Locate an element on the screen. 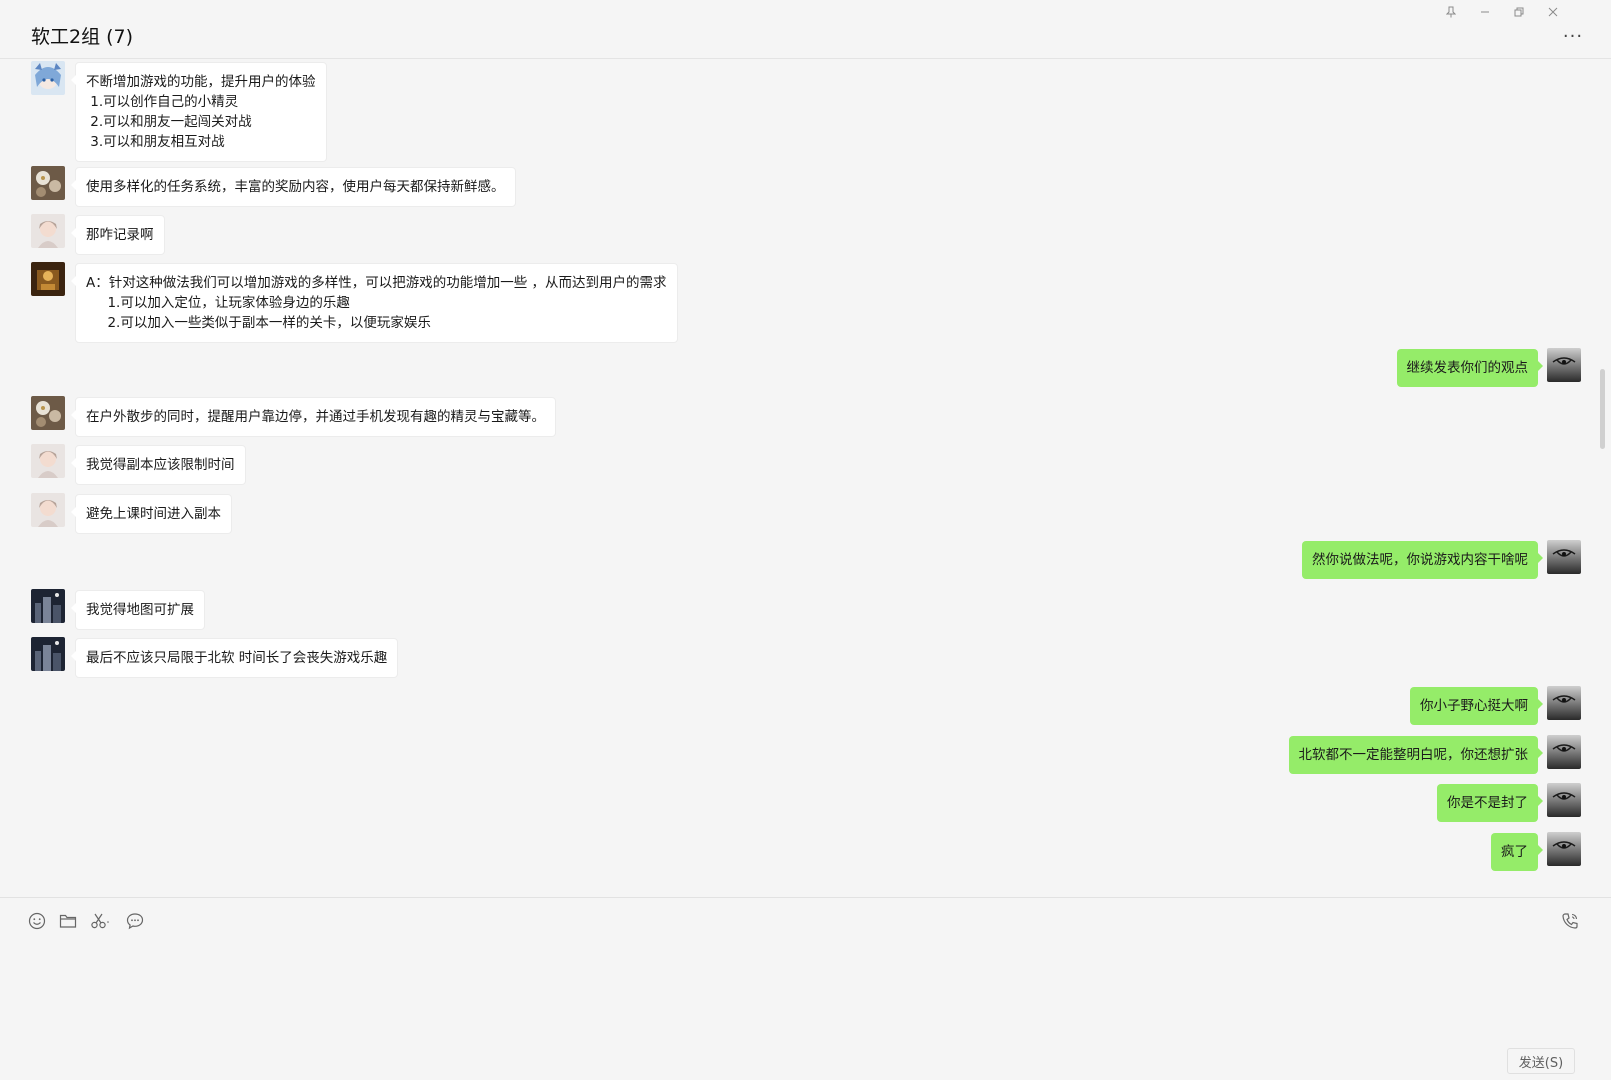 The height and width of the screenshot is (1080, 1611). message-bubble: 最后不应该只局限于北软 时间长了会丧失游戏乐趣 is located at coordinates (234, 658).